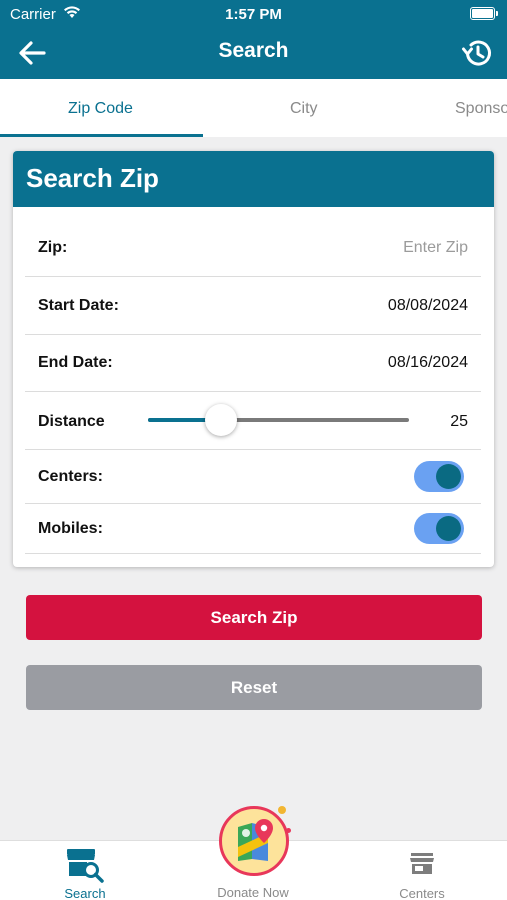  I want to click on zip-input: Enter Zip, so click(435, 248).